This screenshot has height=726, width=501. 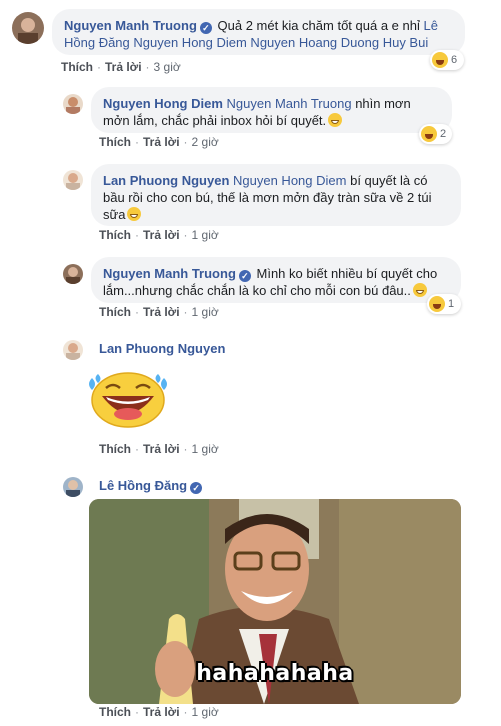 What do you see at coordinates (289, 103) in the screenshot?
I see `tagged-user-link: Nguyen Manh Truong` at bounding box center [289, 103].